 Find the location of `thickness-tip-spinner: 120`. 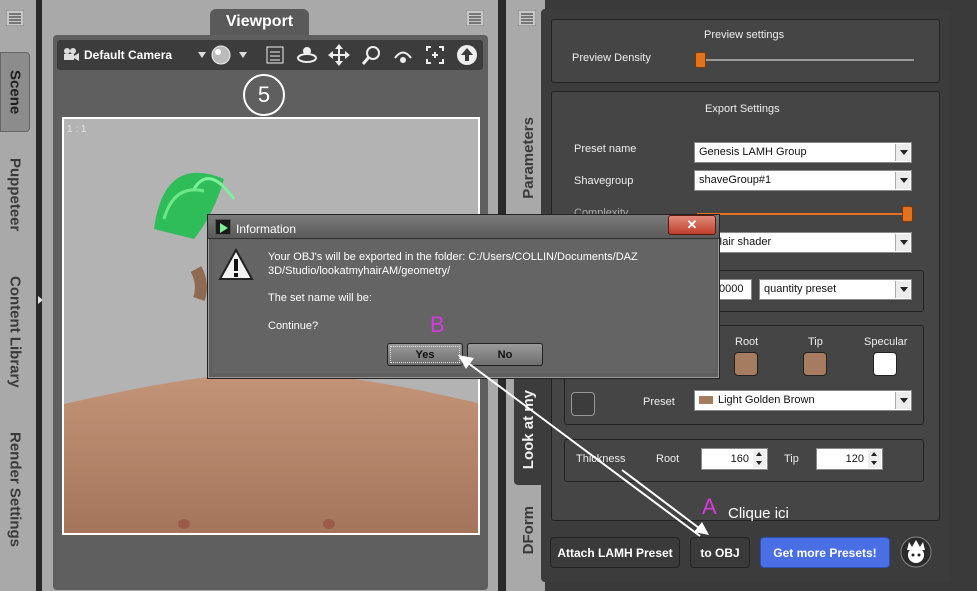

thickness-tip-spinner: 120 is located at coordinates (849, 459).